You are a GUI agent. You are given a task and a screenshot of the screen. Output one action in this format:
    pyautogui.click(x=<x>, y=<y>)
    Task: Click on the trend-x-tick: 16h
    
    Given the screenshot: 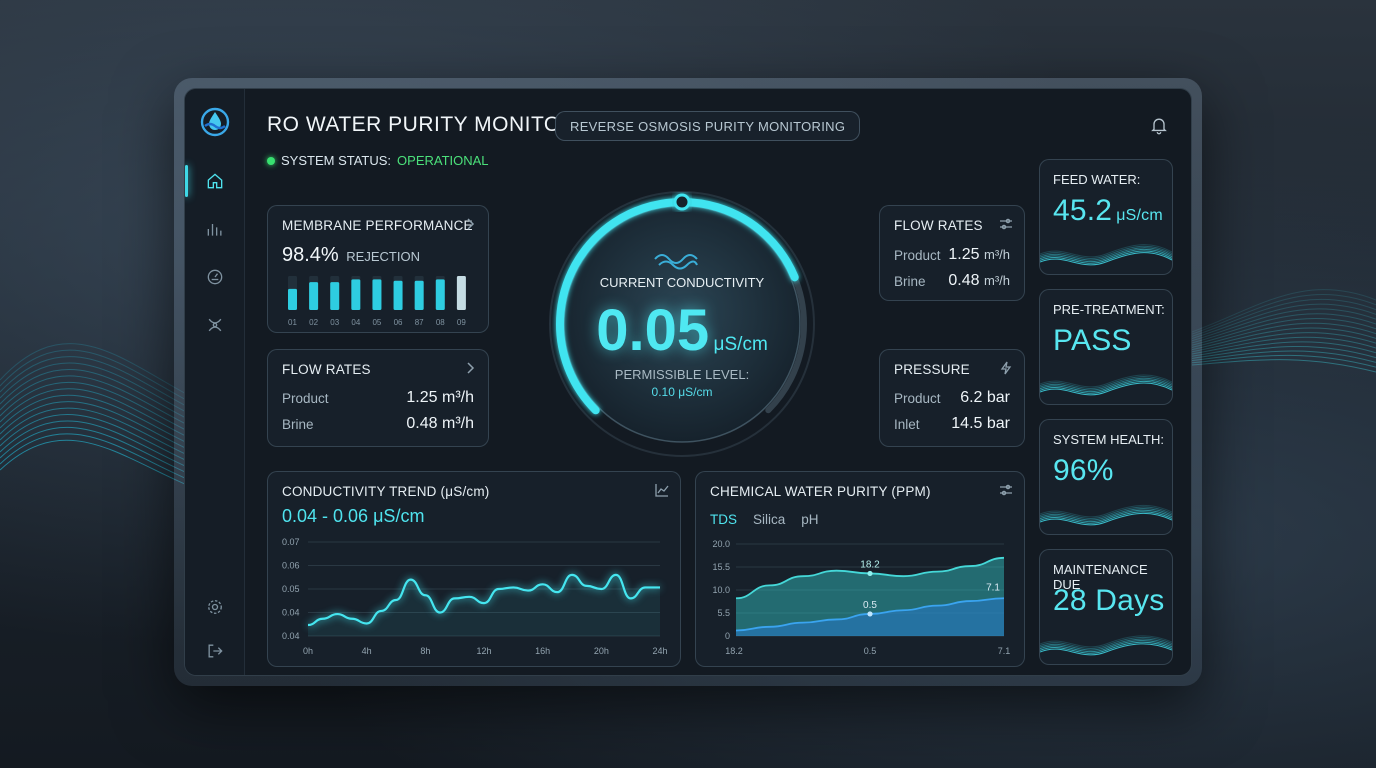 What is the action you would take?
    pyautogui.click(x=542, y=651)
    